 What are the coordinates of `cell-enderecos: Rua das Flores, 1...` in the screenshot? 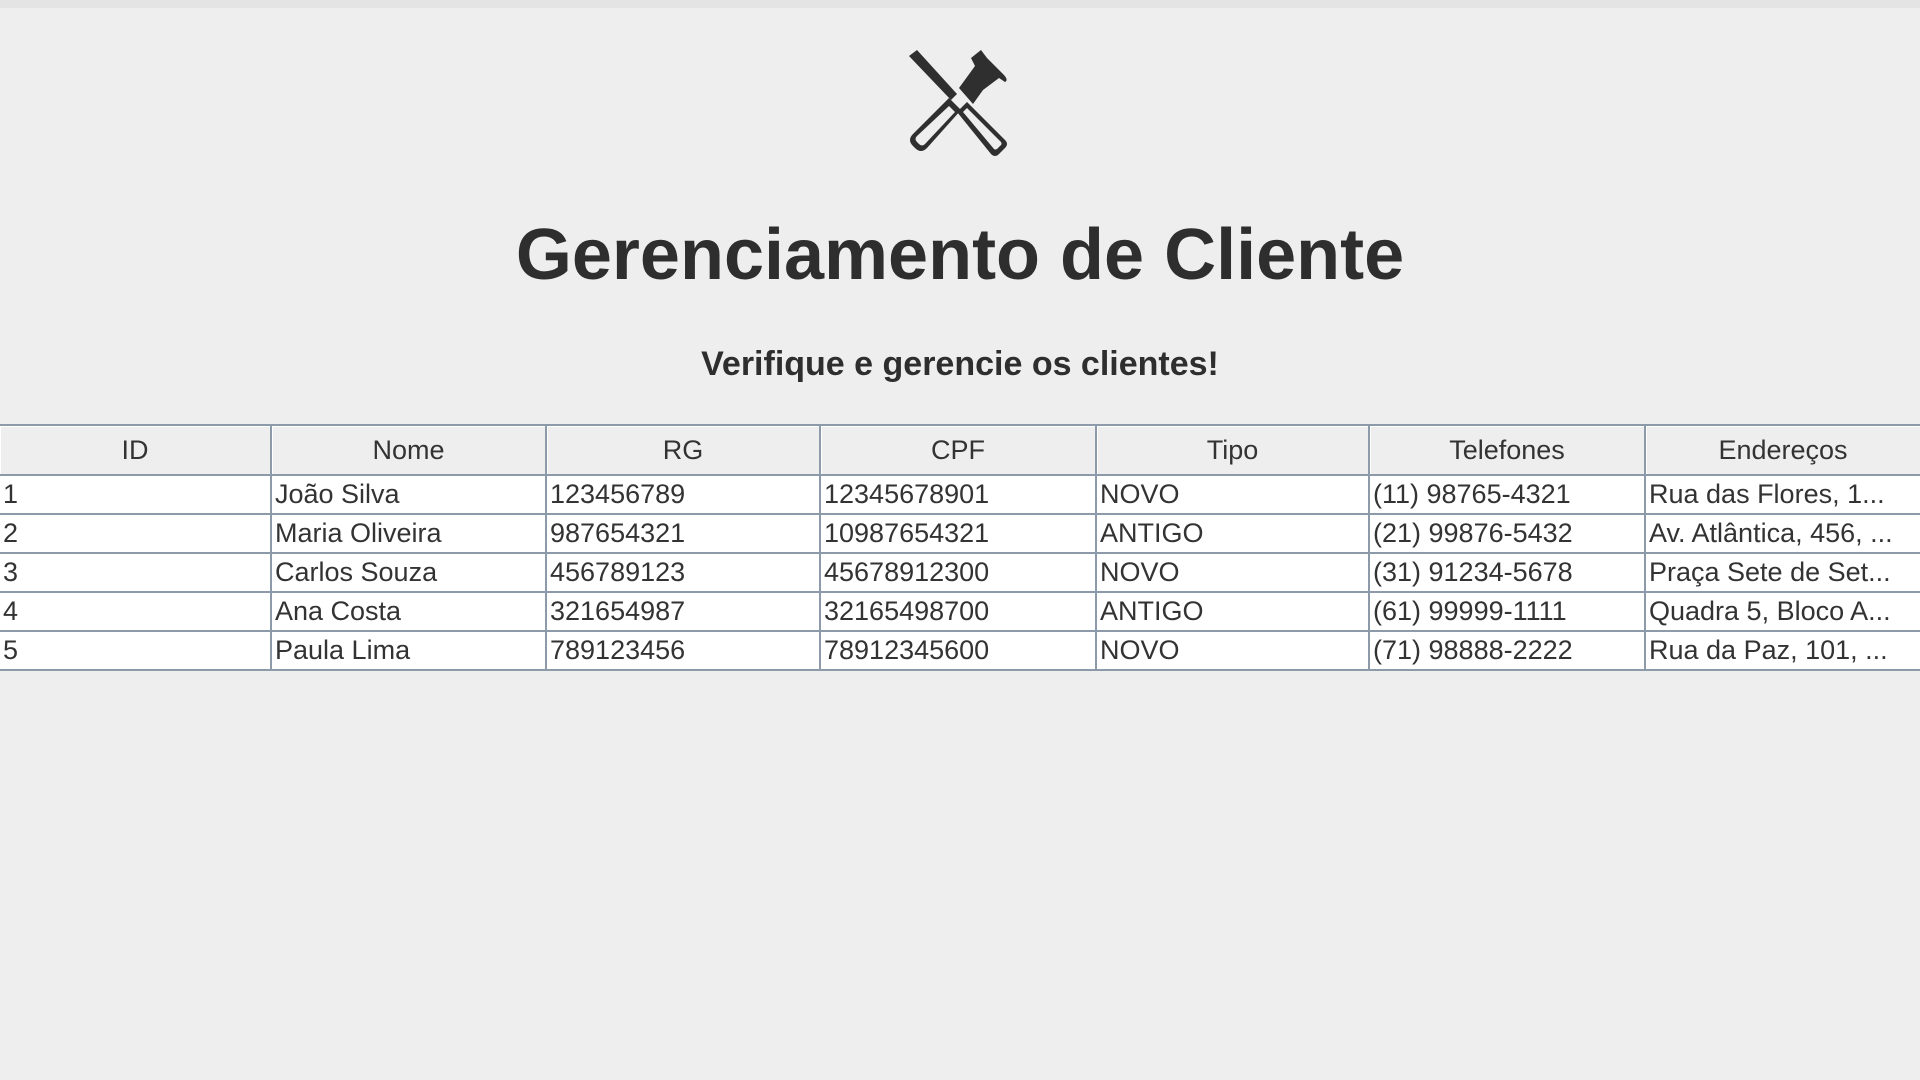 It's located at (1782, 494).